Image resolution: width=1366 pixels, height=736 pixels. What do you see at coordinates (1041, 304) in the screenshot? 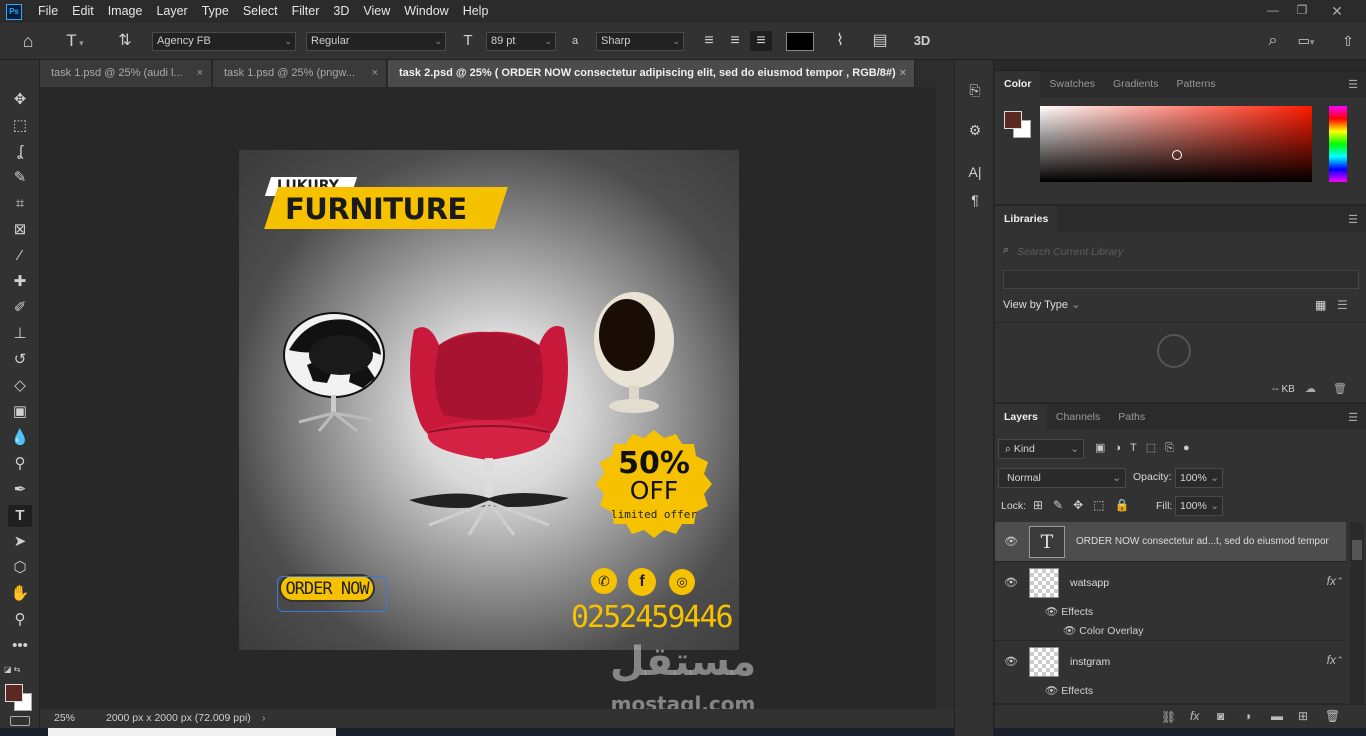
I see `view-by-type: View by Type ⌄` at bounding box center [1041, 304].